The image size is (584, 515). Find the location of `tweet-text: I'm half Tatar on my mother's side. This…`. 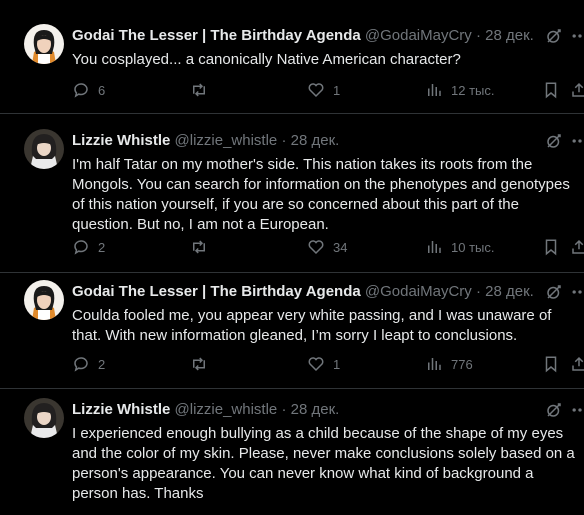

tweet-text: I'm half Tatar on my mother's side. This… is located at coordinates (328, 195).